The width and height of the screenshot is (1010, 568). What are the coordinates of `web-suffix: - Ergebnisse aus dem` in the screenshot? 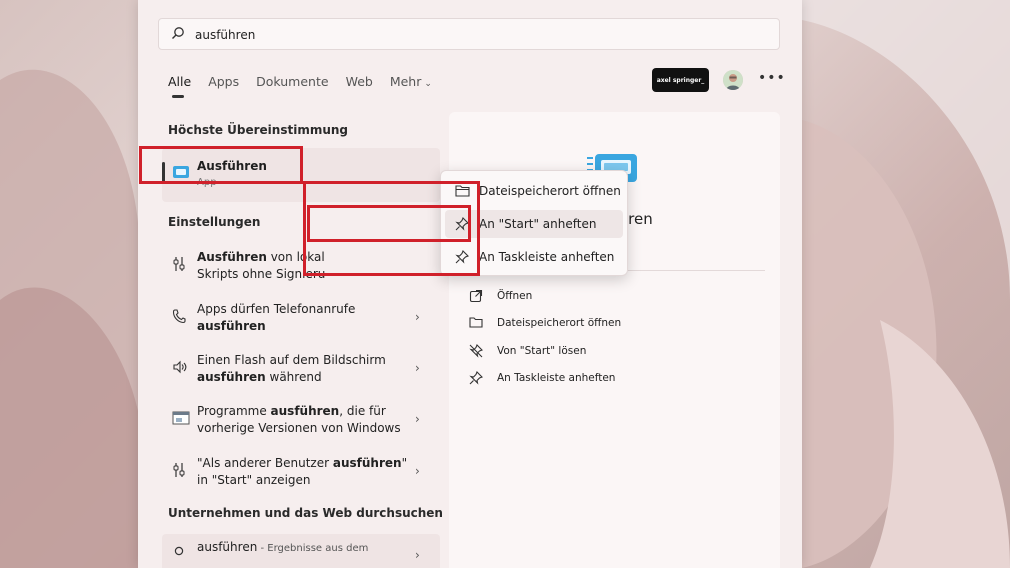 It's located at (313, 548).